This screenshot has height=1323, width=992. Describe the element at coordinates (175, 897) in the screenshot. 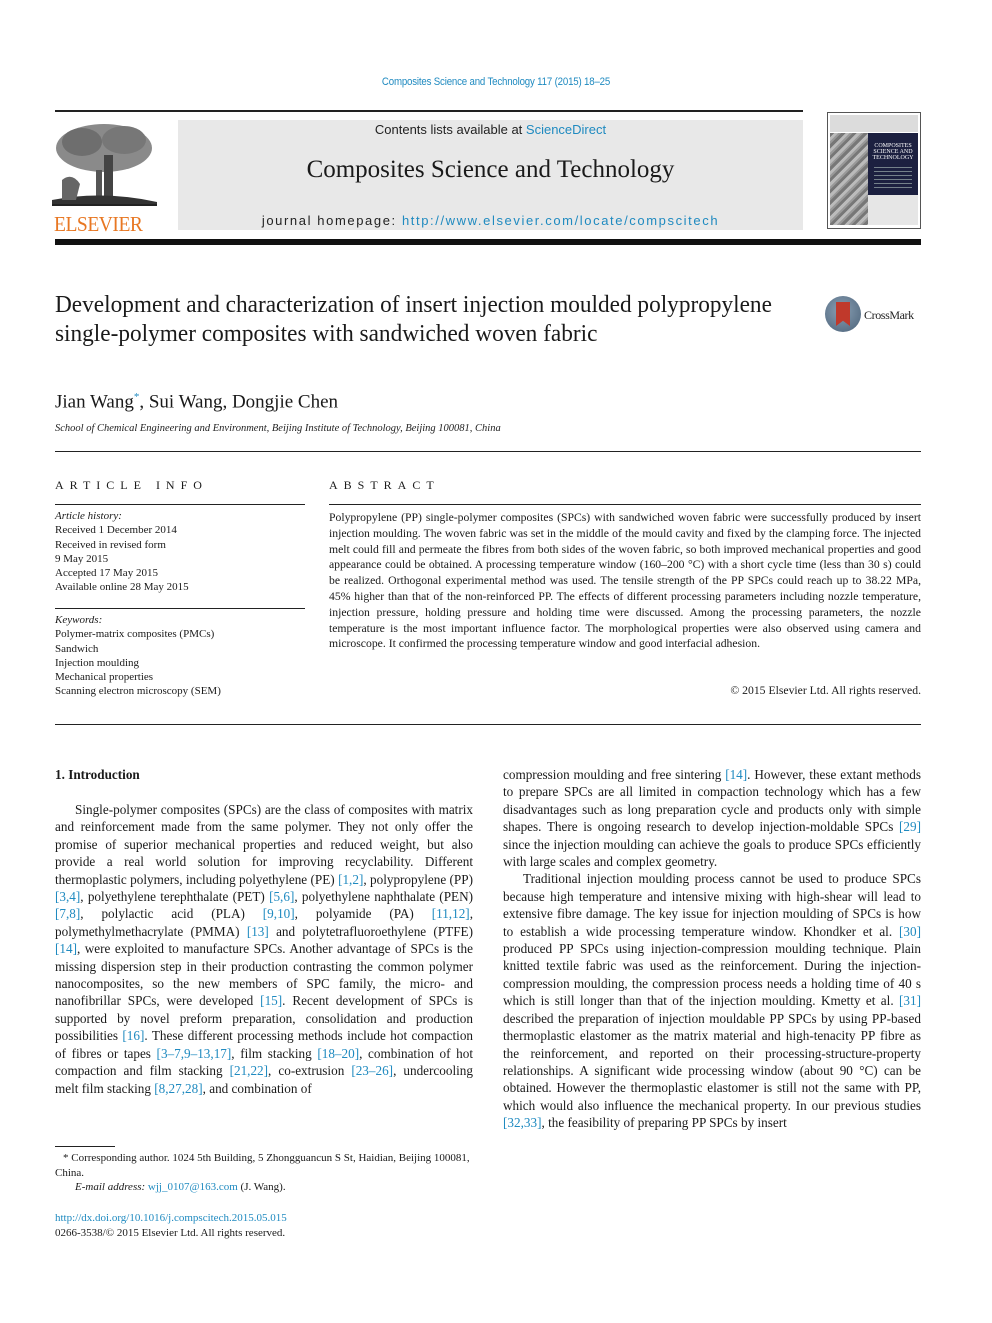

I see `body-text-run: , polyethylene terephthalate (PET)` at that location.